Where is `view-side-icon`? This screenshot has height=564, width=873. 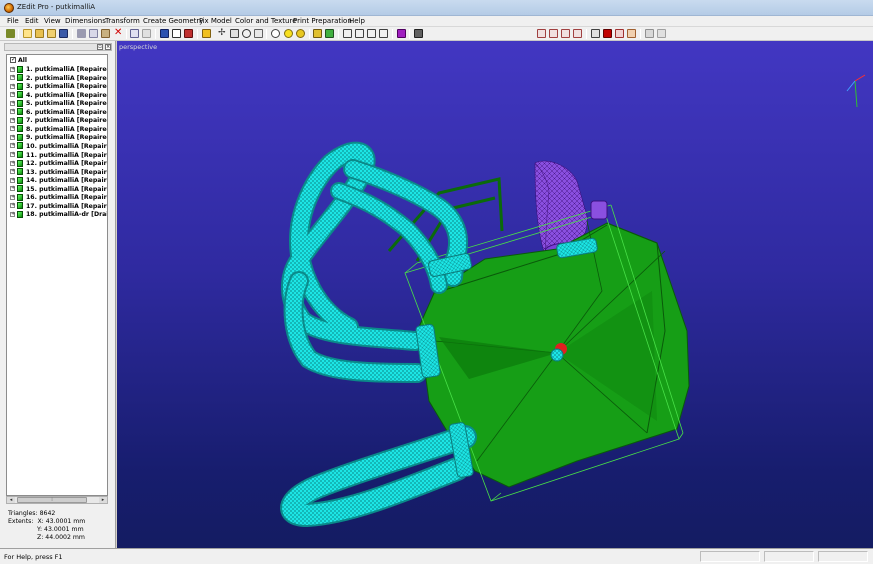
view-side-icon is located at coordinates (300, 33).